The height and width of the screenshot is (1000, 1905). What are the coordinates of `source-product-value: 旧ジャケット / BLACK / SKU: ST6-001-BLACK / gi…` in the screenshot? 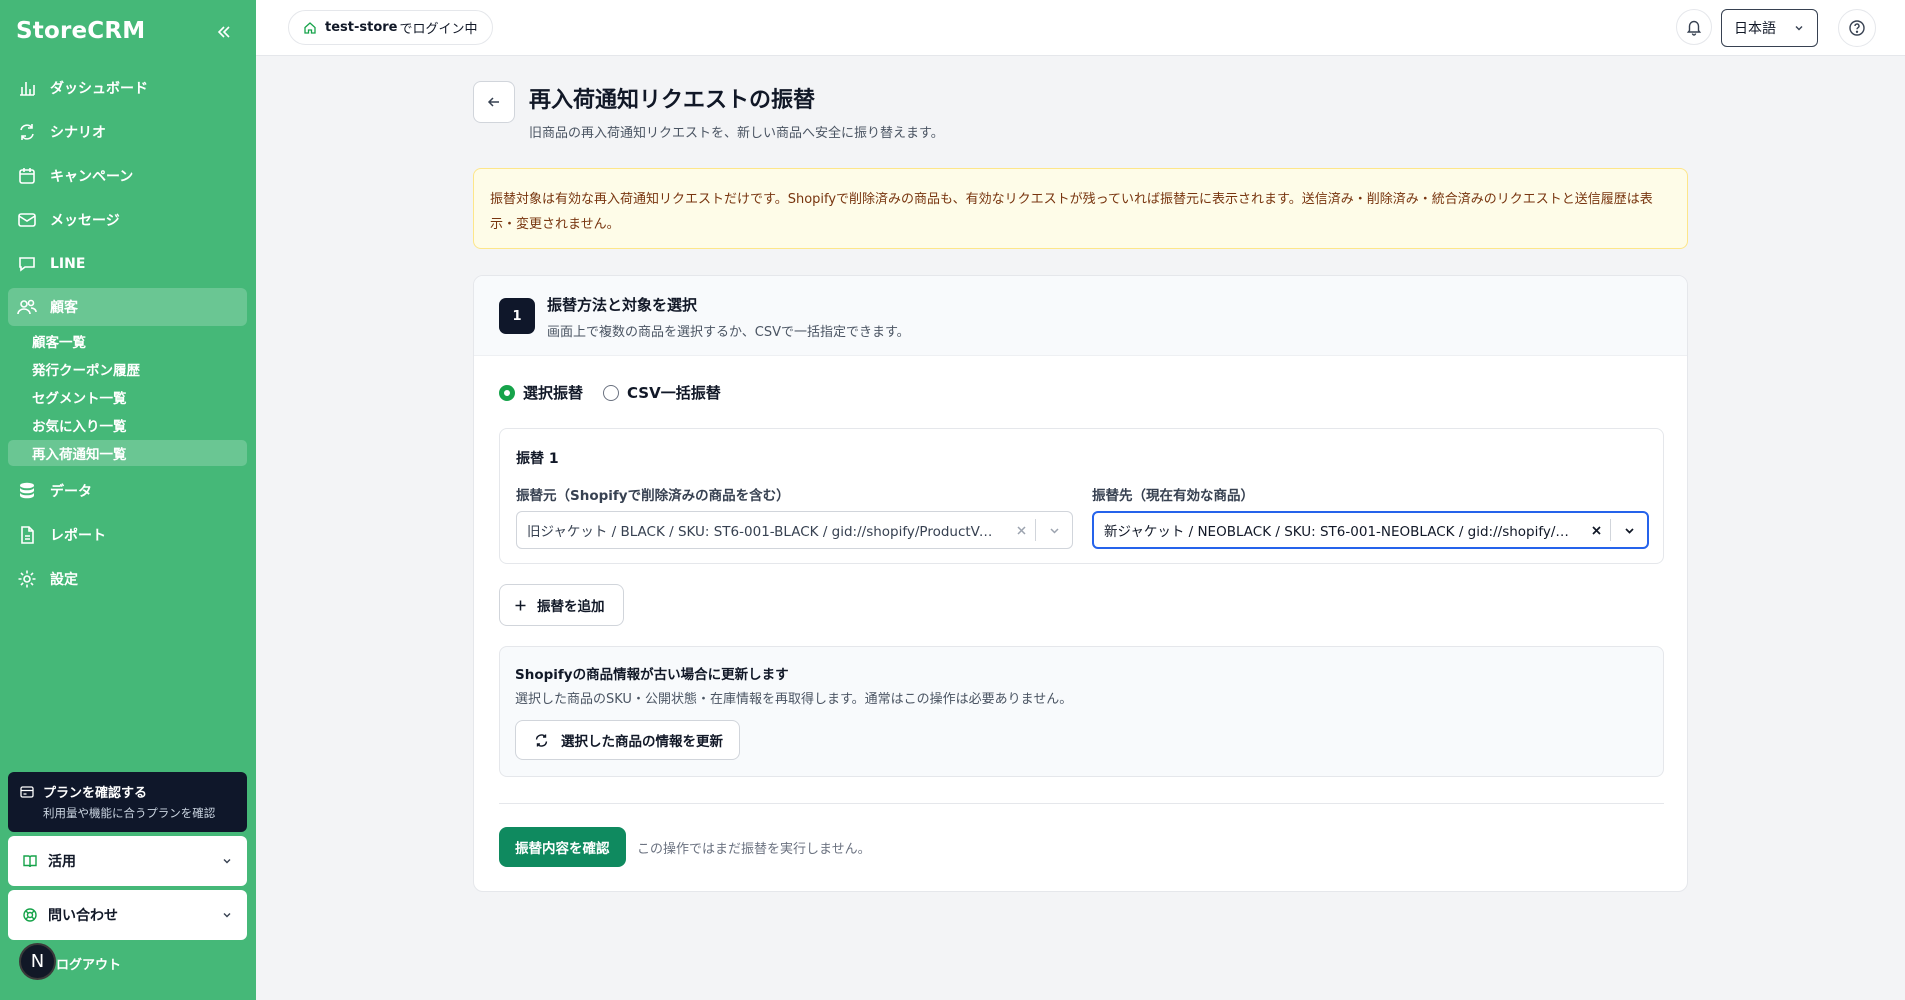 It's located at (767, 532).